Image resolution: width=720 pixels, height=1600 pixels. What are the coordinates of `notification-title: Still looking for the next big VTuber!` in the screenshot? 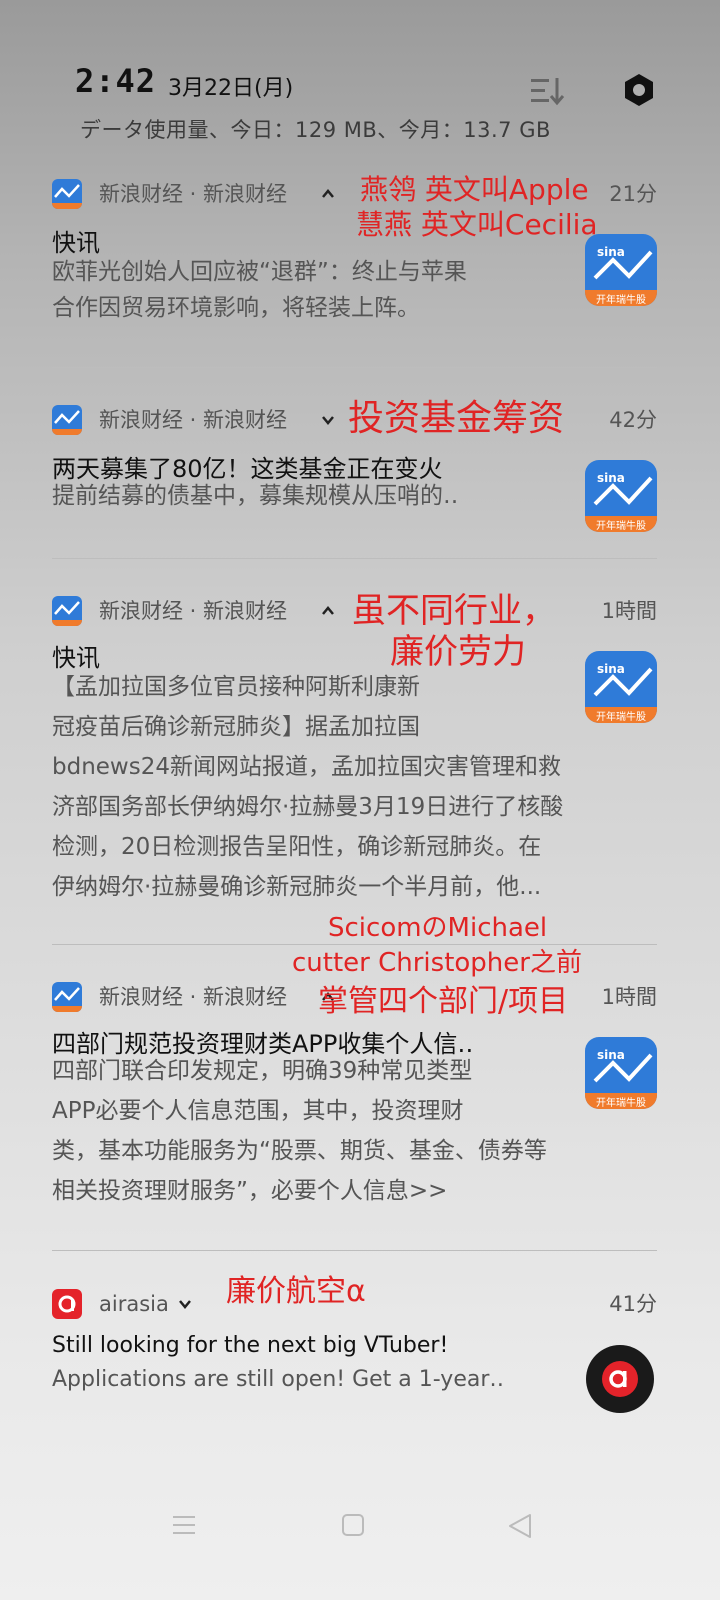 It's located at (250, 1345).